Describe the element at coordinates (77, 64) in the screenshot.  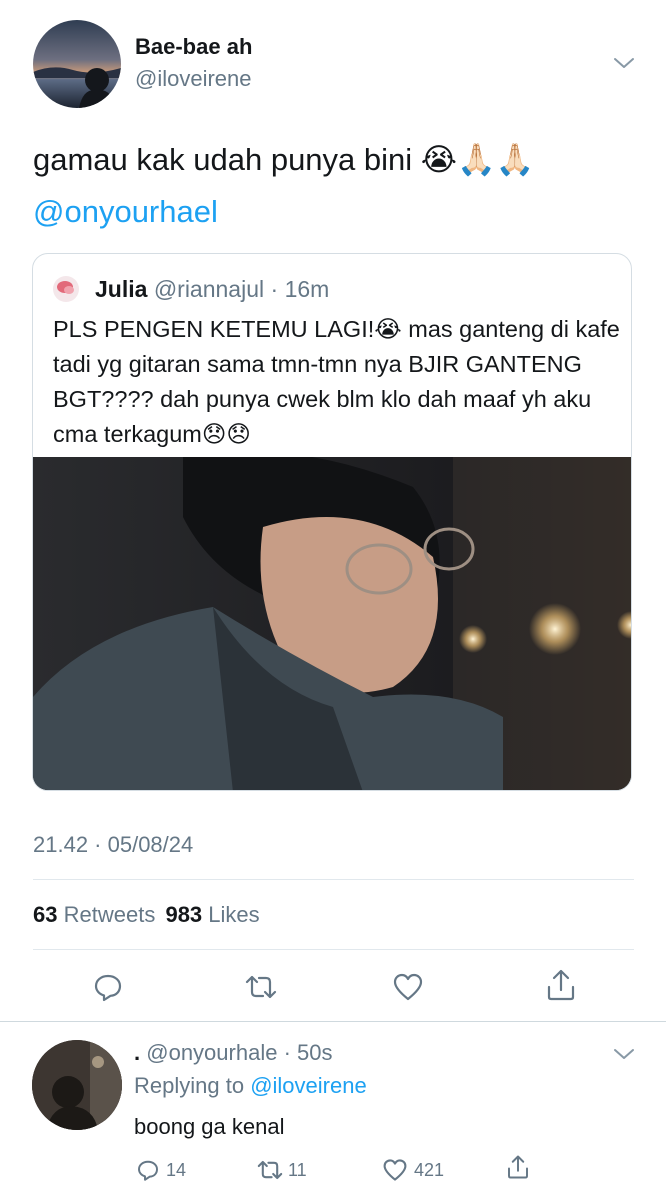
I see `author-avatar` at that location.